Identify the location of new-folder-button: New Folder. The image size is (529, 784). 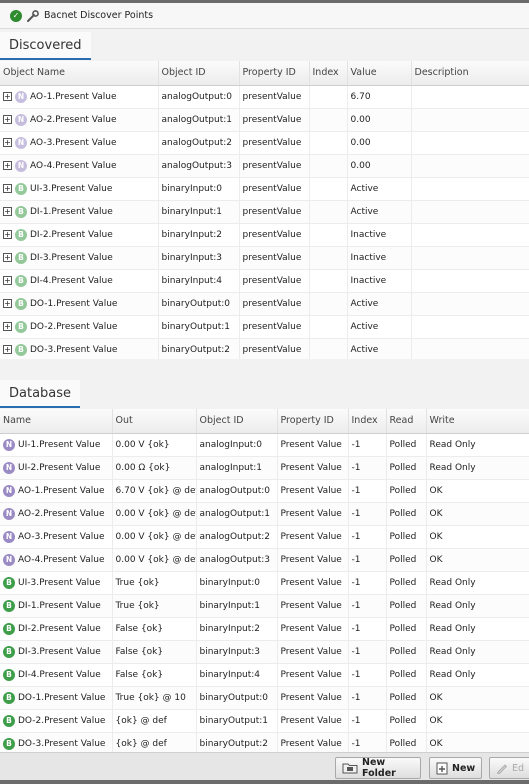
(378, 768).